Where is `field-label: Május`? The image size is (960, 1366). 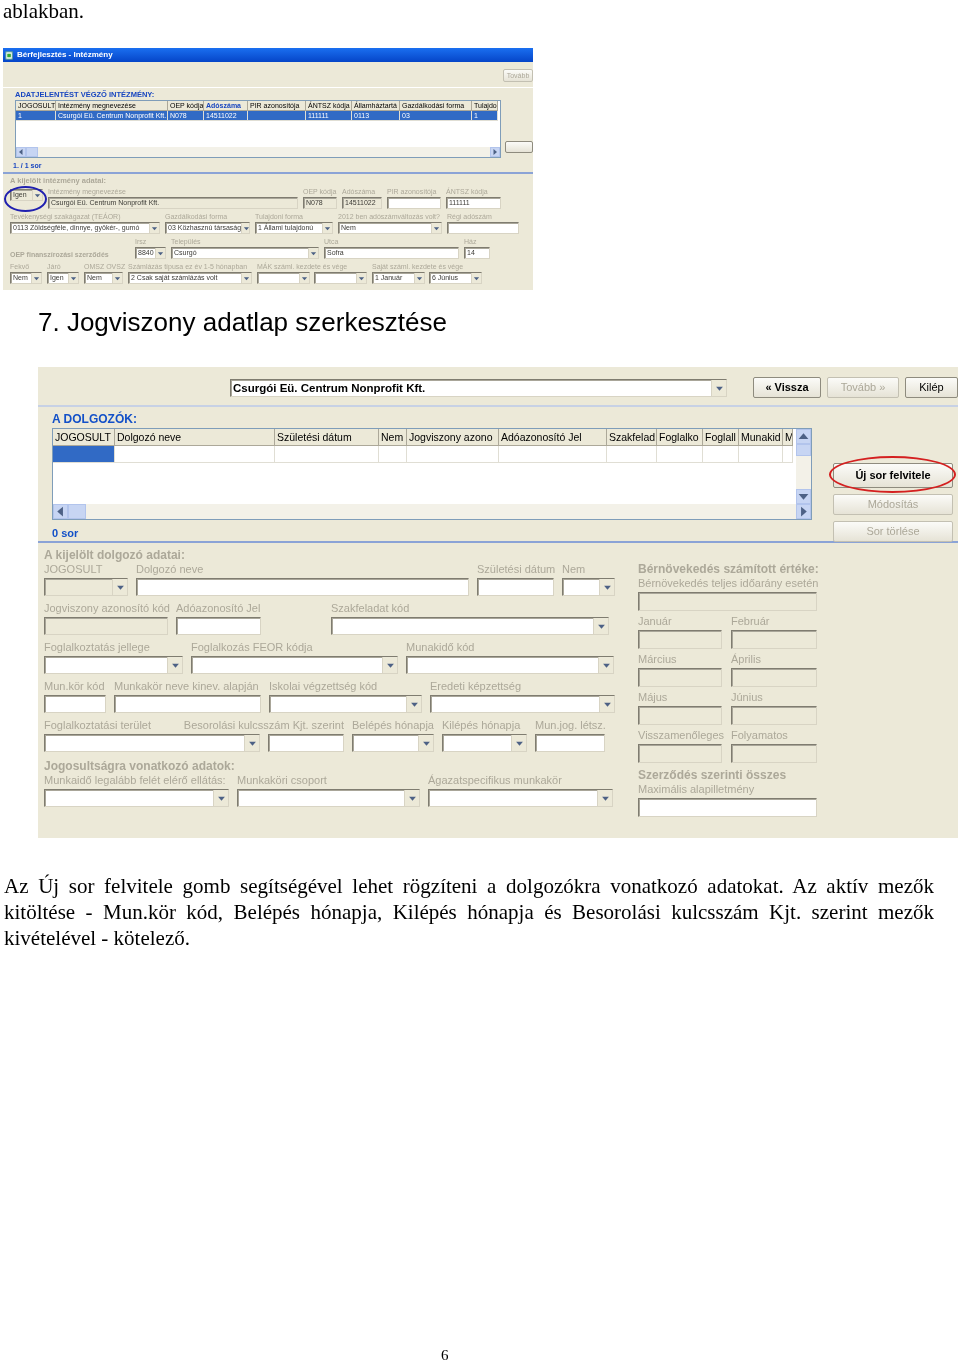
field-label: Május is located at coordinates (653, 697).